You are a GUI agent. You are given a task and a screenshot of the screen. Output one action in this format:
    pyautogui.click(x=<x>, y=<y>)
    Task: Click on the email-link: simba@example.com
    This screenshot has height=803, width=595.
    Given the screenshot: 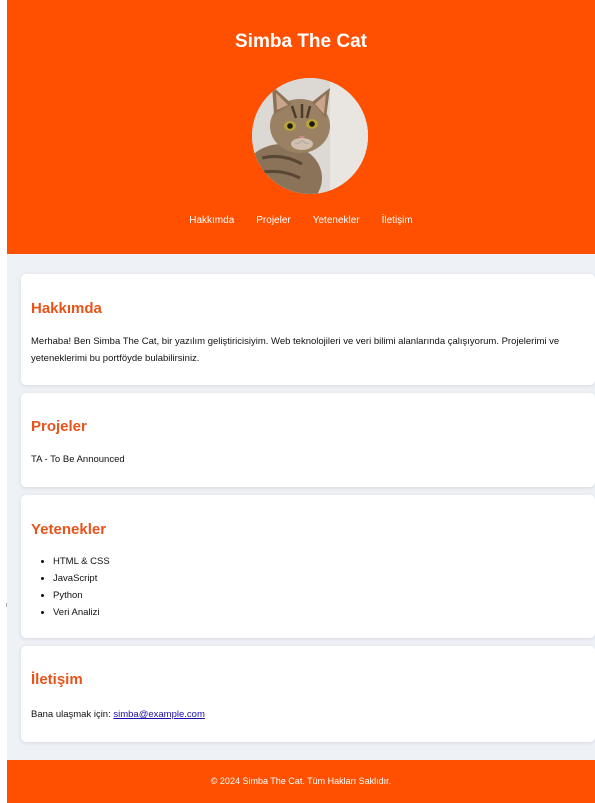 What is the action you would take?
    pyautogui.click(x=158, y=714)
    